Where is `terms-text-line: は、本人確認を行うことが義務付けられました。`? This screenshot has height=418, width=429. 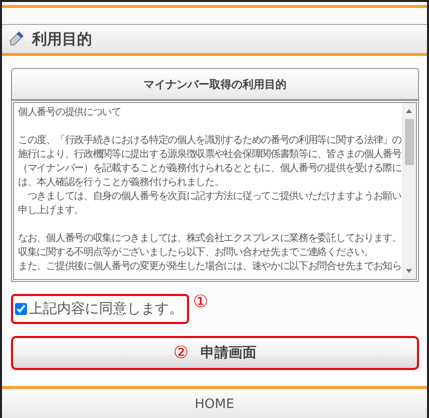 terms-text-line: は、本人確認を行うことが義務付けられました。 is located at coordinates (121, 183).